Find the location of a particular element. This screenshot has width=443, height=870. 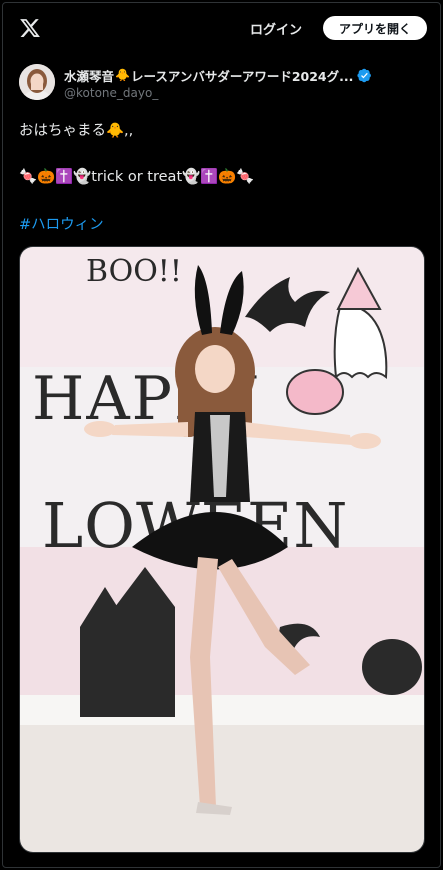

avatar is located at coordinates (37, 82).